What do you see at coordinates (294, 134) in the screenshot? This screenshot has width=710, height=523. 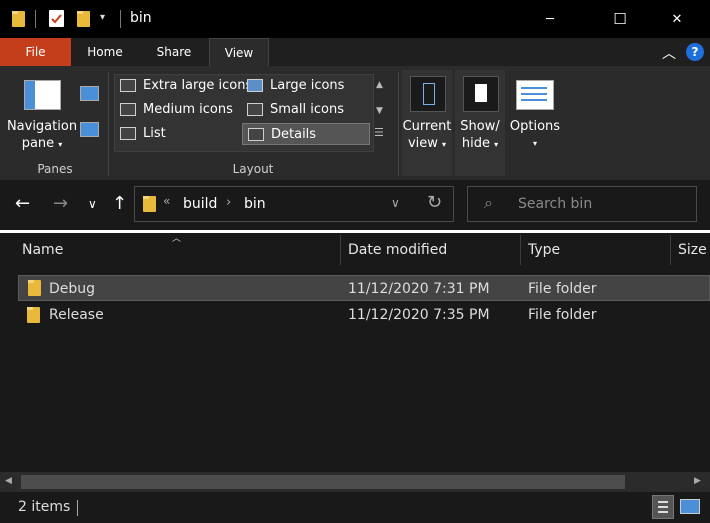 I see `layout-item-label: Details` at bounding box center [294, 134].